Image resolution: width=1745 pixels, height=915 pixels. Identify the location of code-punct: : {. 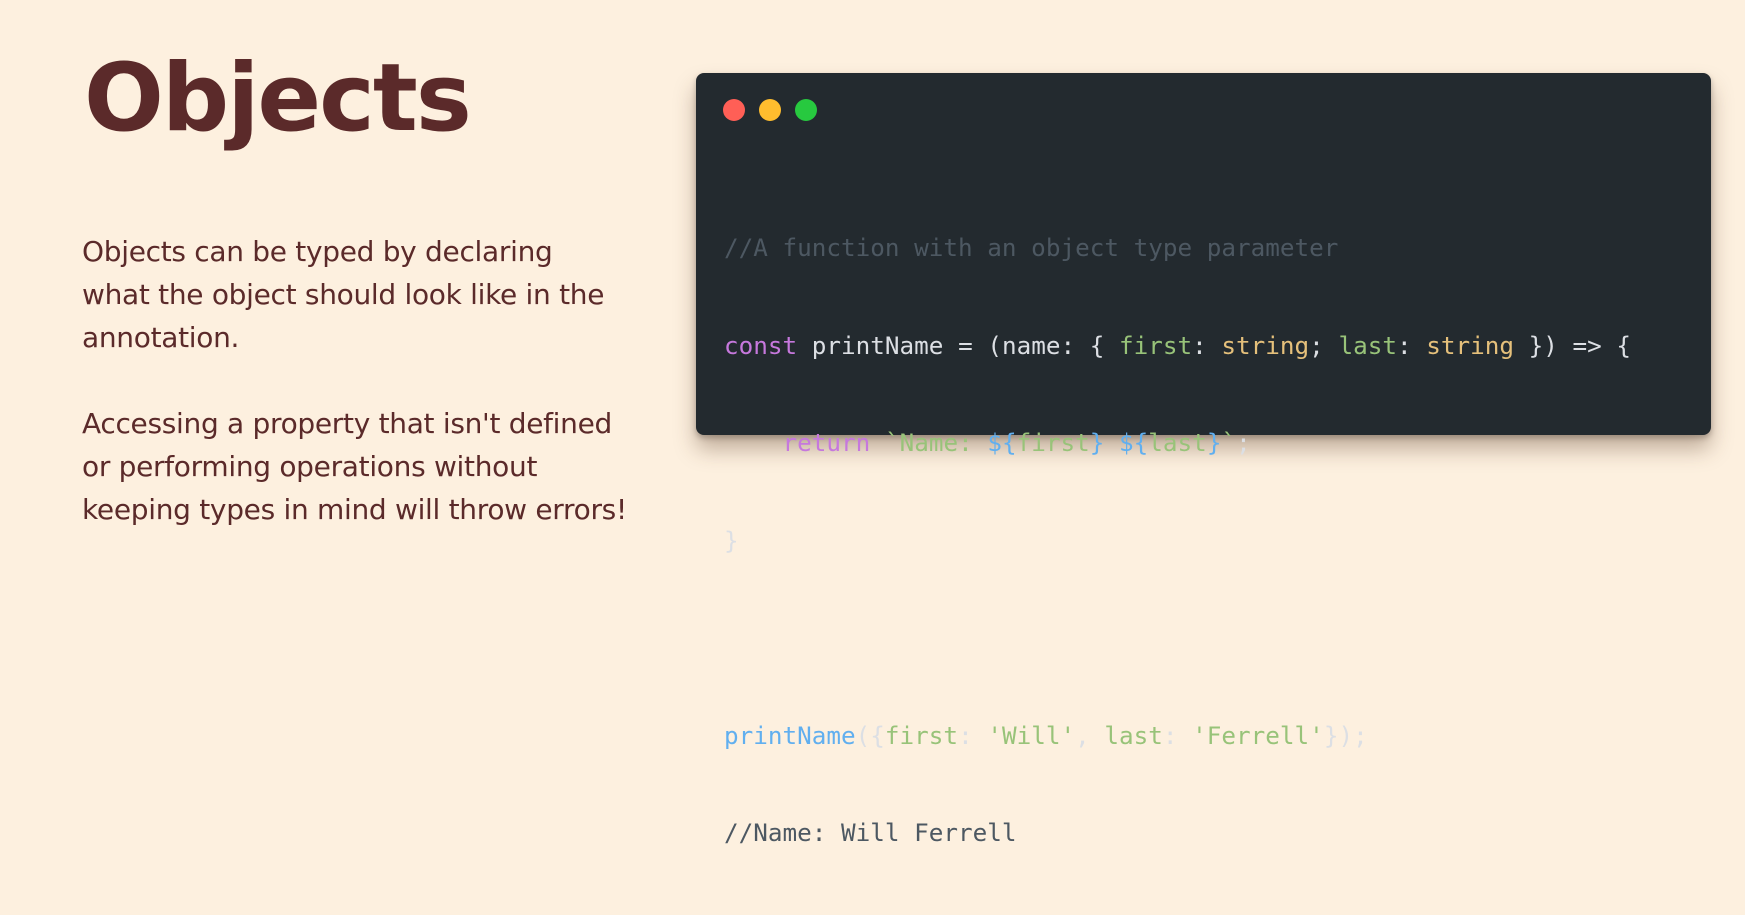
(1089, 345).